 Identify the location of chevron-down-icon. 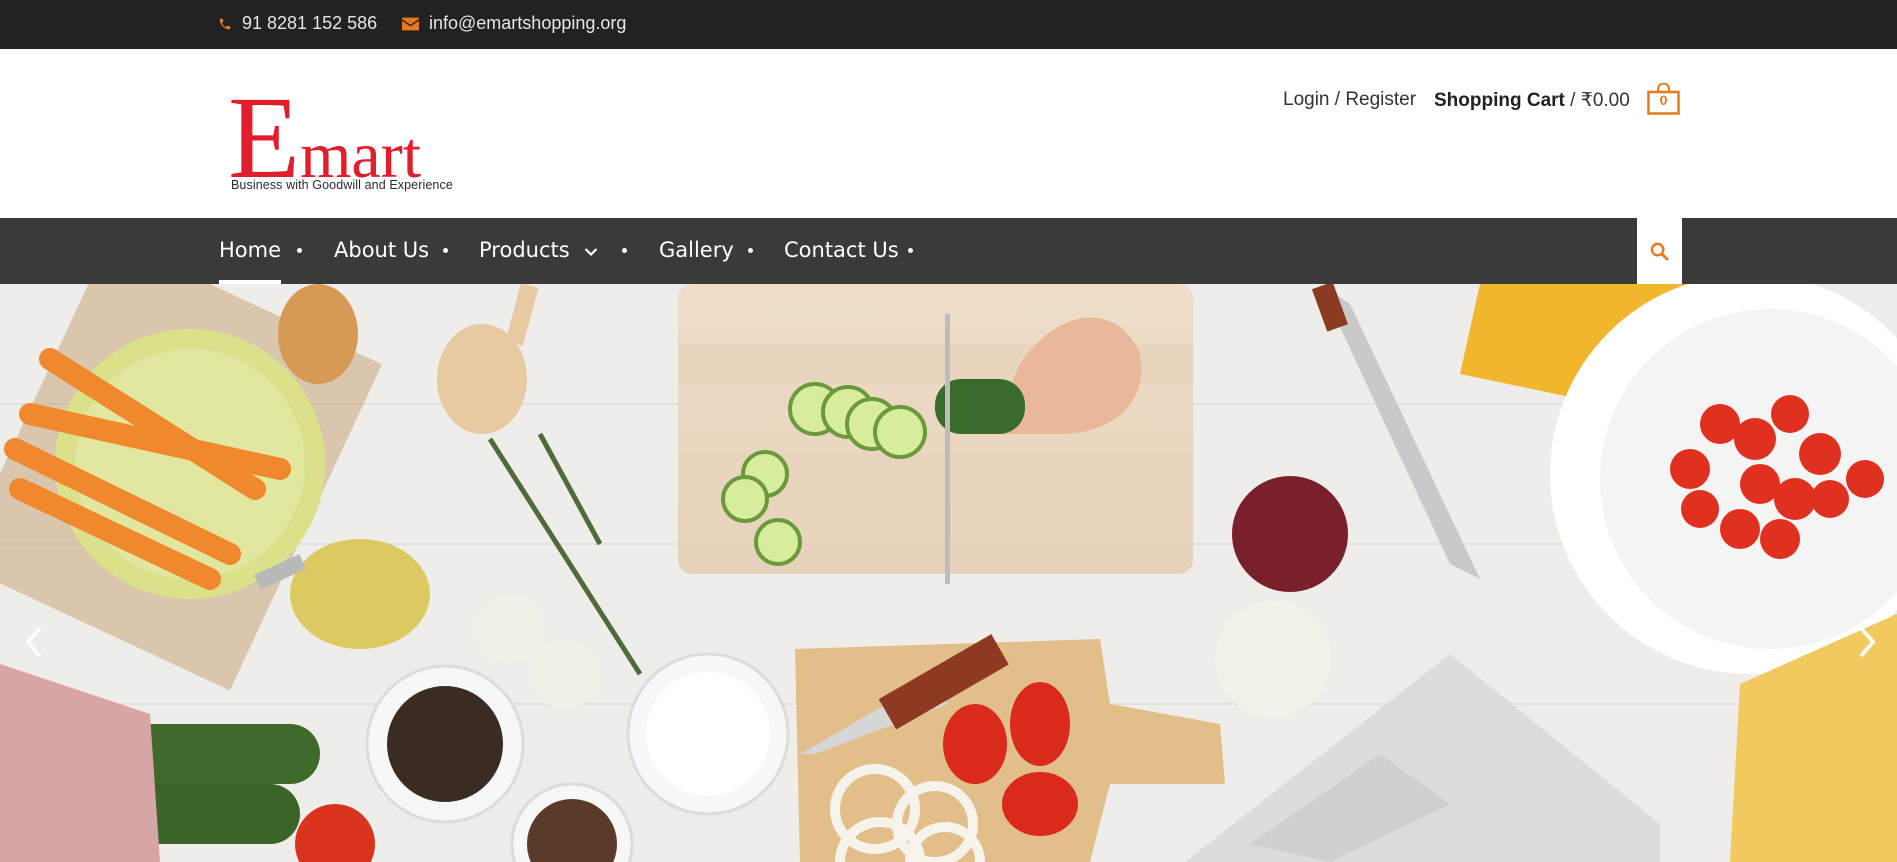
(591, 252).